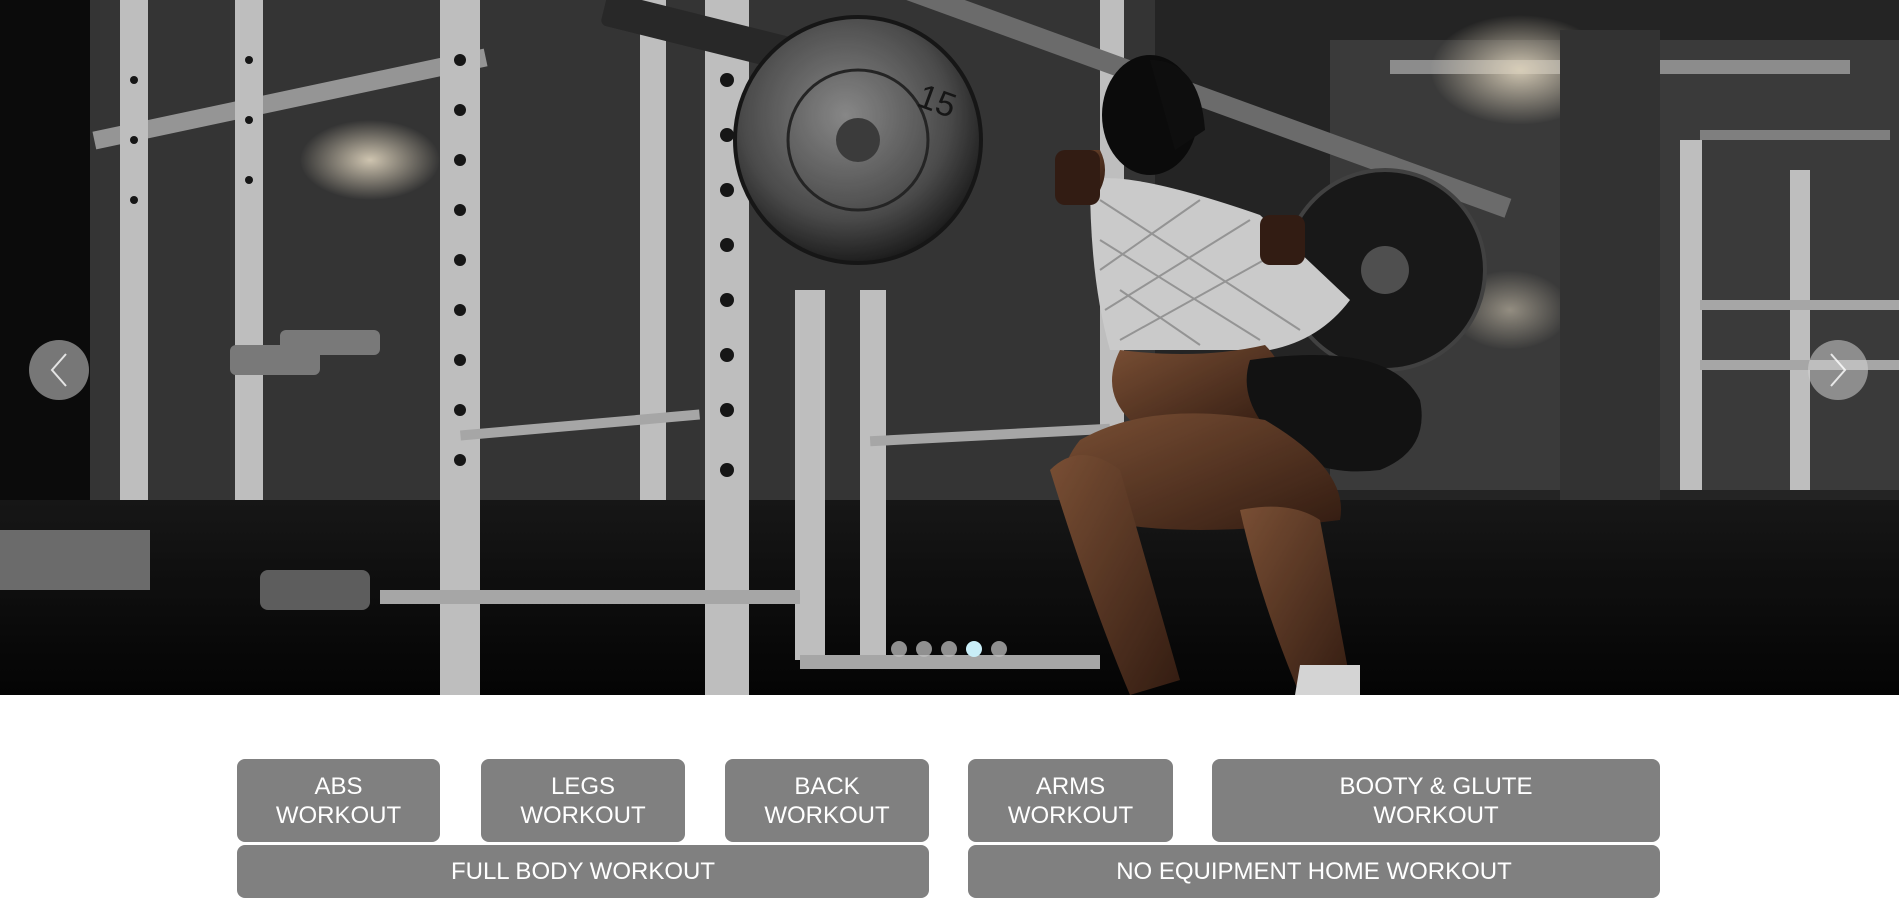 The width and height of the screenshot is (1899, 898). I want to click on slider-next-button, so click(1838, 370).